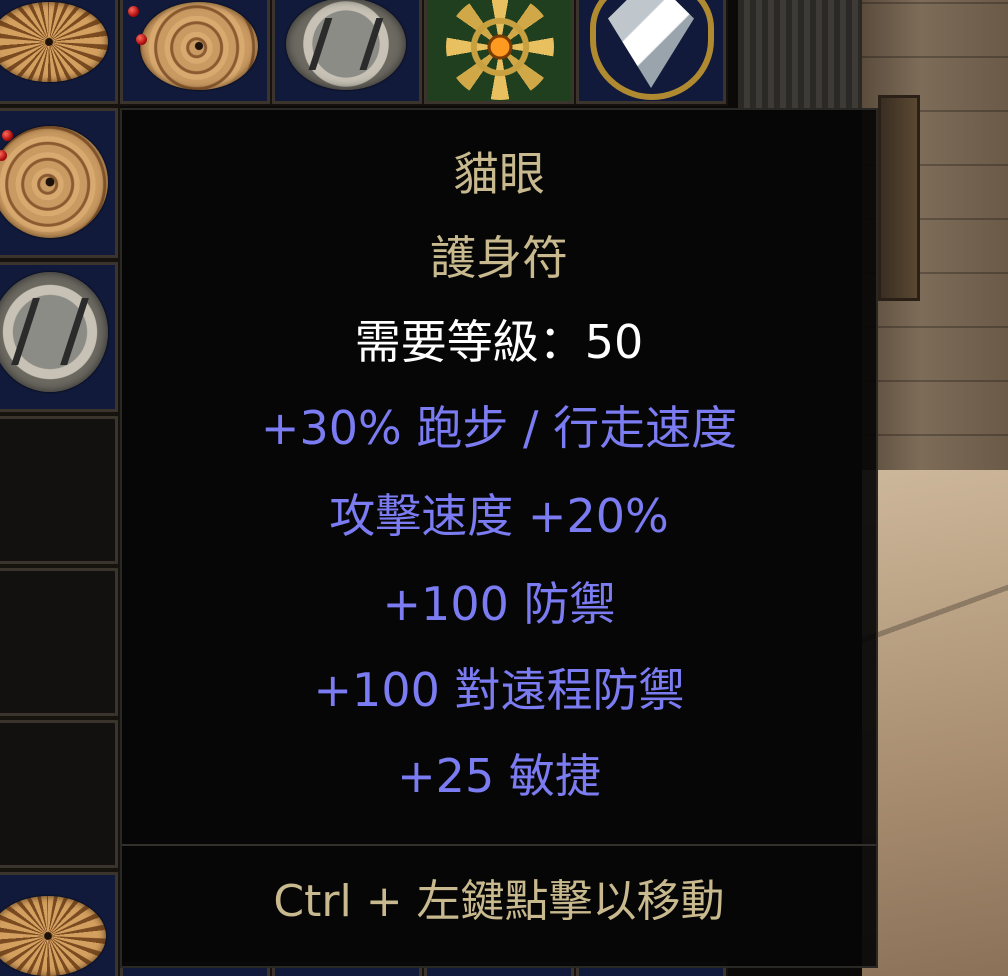 Image resolution: width=1008 pixels, height=976 pixels. I want to click on stat-attack-speed: 攻擊速度 +20%, so click(499, 516).